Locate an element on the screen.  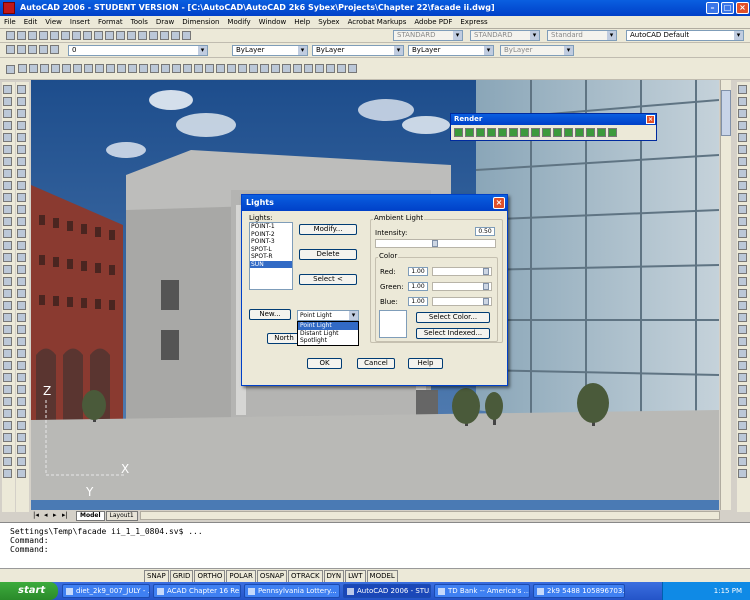
setup-drawing-icon is located at coordinates (742, 221).